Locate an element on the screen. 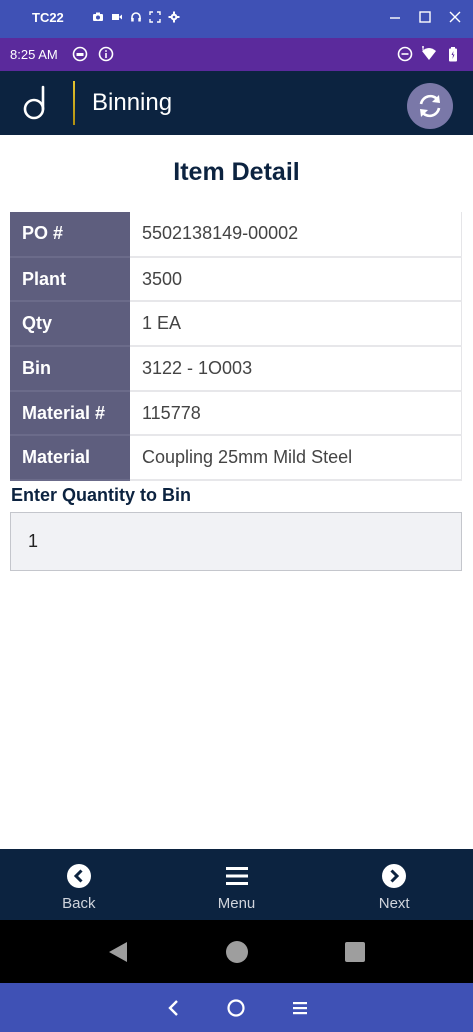  android-recents-icon is located at coordinates (355, 952).